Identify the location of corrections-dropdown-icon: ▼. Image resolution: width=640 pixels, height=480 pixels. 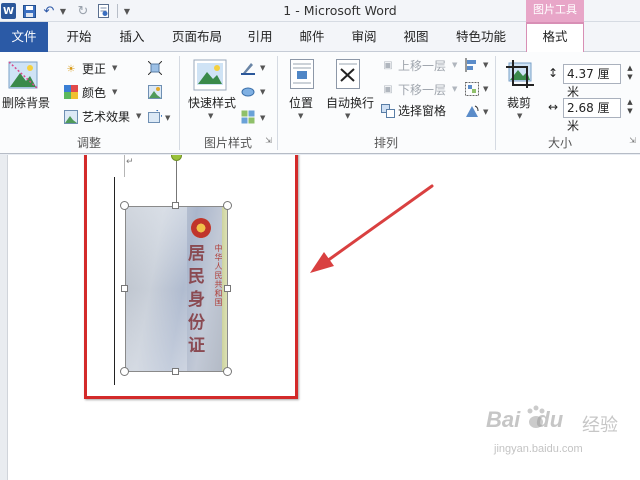
(114, 68).